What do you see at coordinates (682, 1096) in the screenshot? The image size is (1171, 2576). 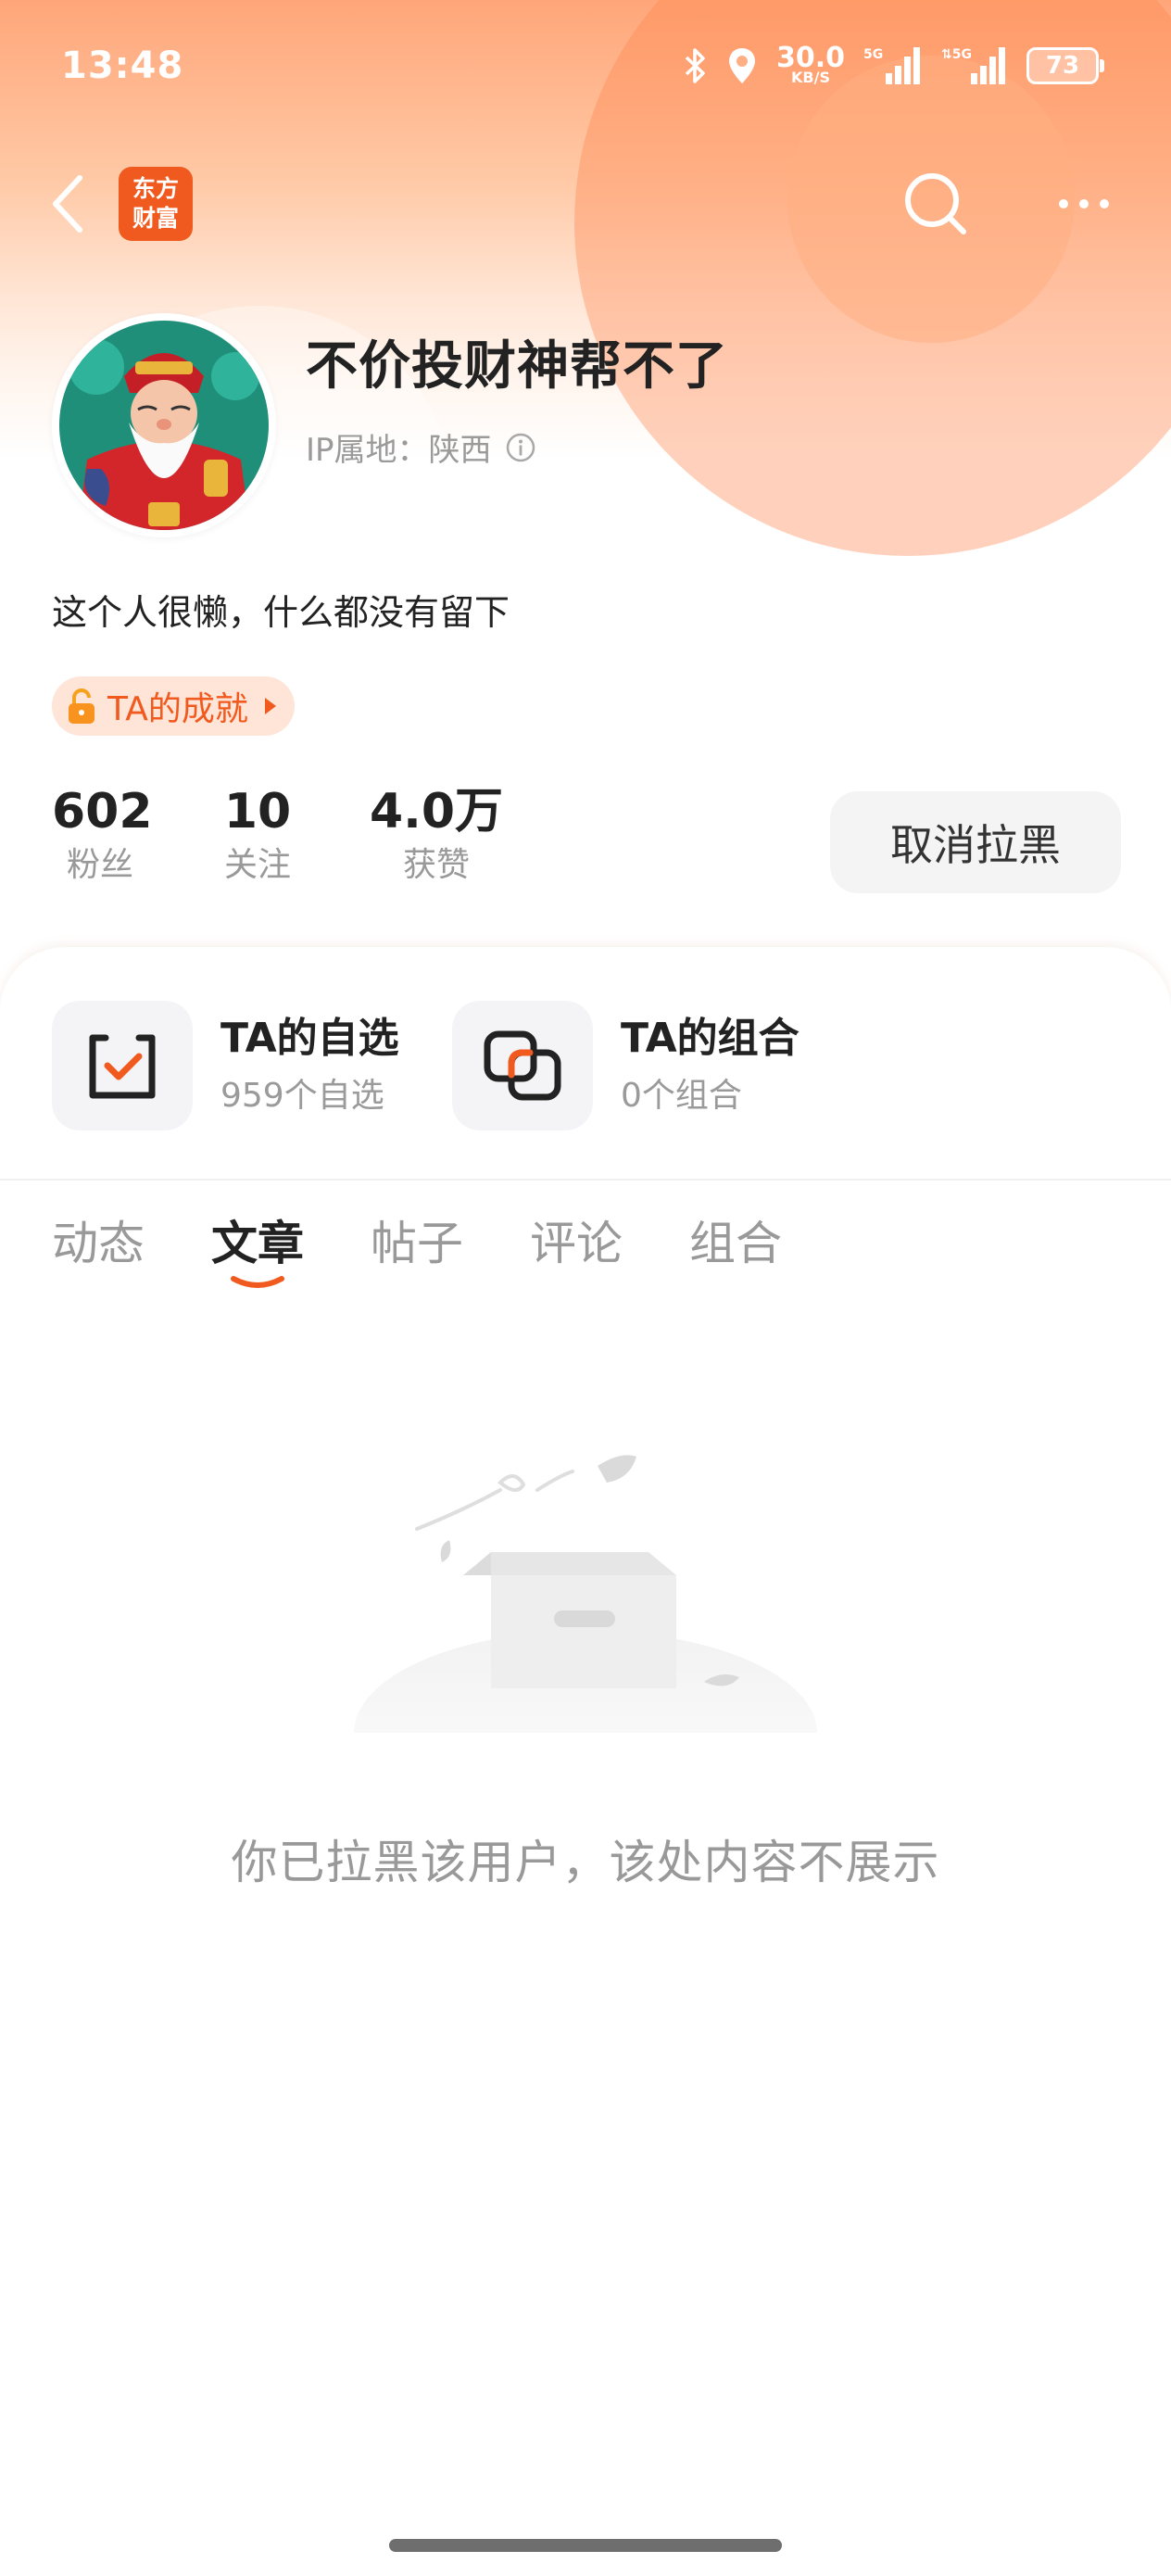 I see `combo-count: 0个组合` at bounding box center [682, 1096].